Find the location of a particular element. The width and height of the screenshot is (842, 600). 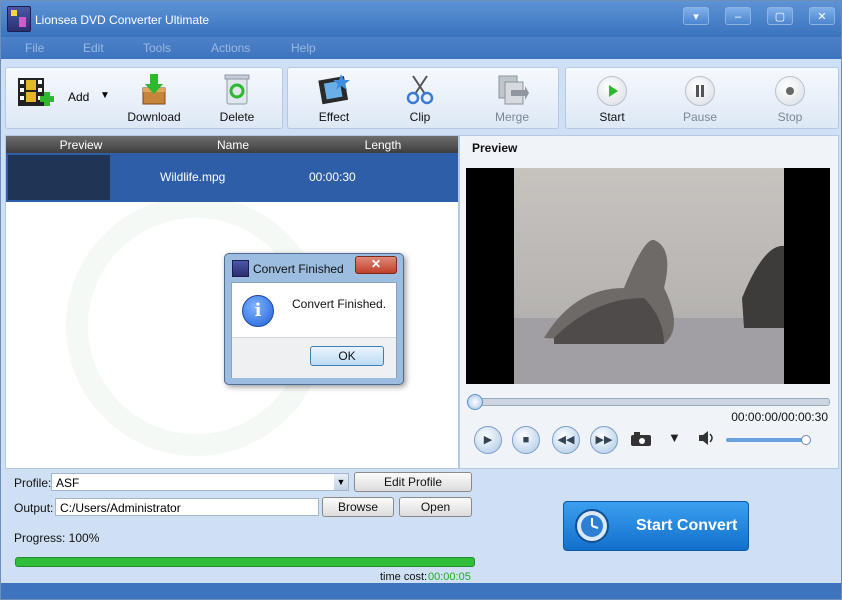

window-title: Lionsea DVD Converter Ultimate is located at coordinates (122, 20).